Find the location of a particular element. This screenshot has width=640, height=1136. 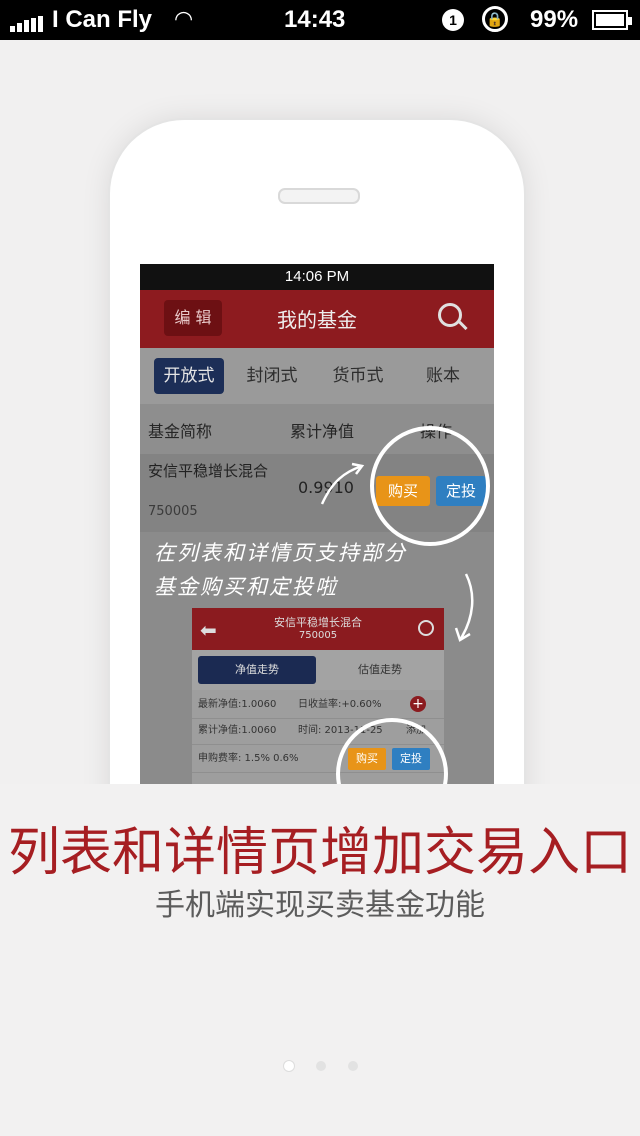

annotation-line: 在列表和详情页支持部分 is located at coordinates (280, 553).